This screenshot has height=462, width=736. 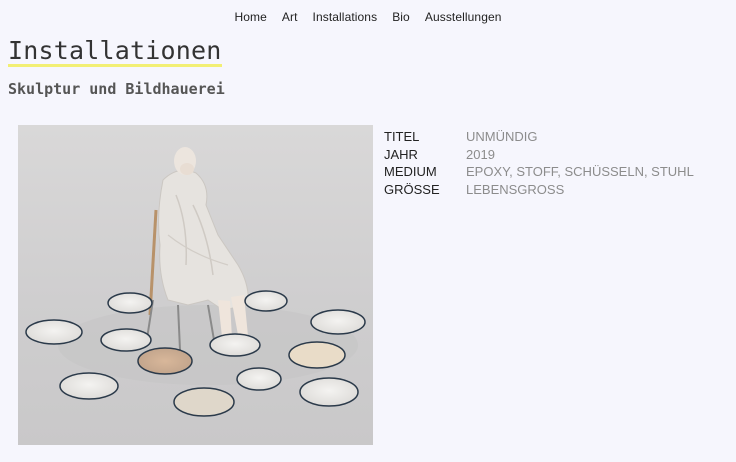 I want to click on detail-row-size: GRÖSSE LEBENSGROSS, so click(x=539, y=190).